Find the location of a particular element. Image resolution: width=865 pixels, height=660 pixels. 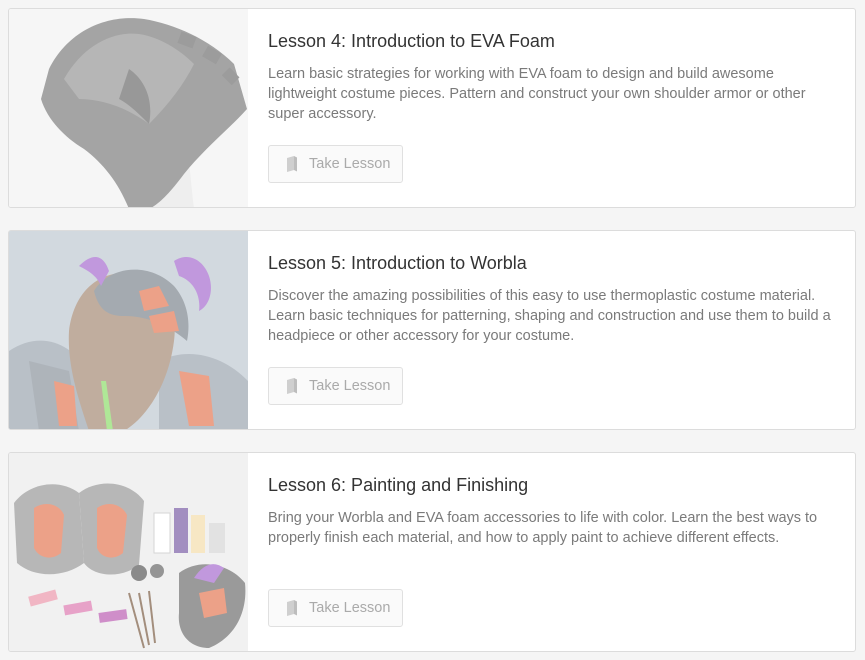

worbla-headpiece-image is located at coordinates (128, 330).